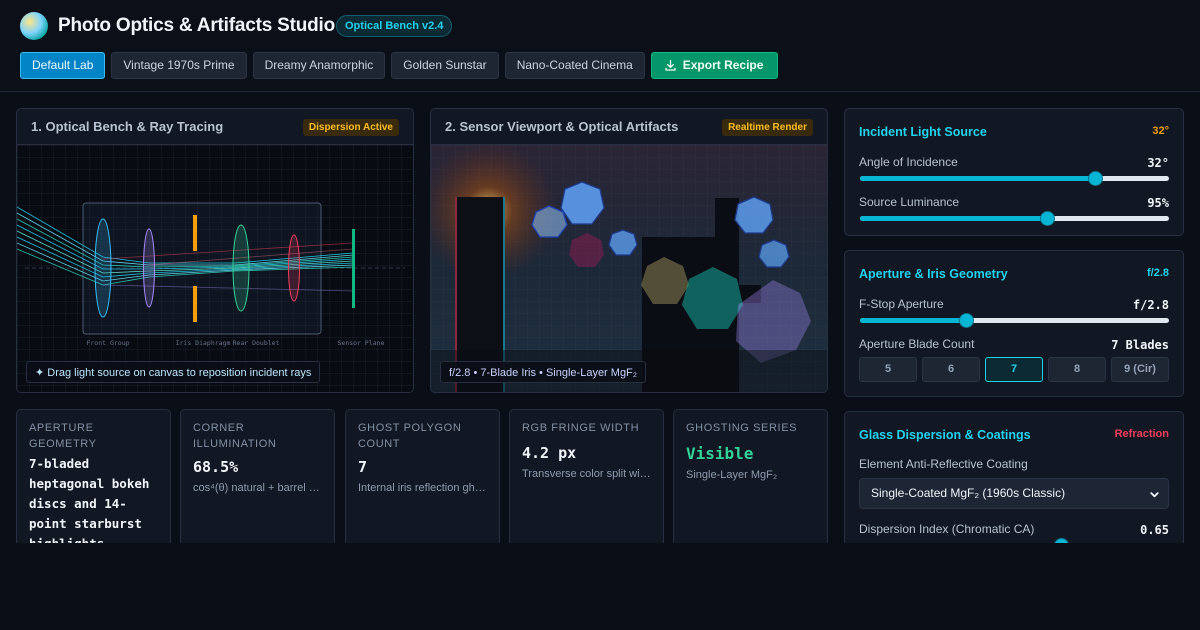  What do you see at coordinates (953, 218) in the screenshot?
I see `luminance-slider-fill` at bounding box center [953, 218].